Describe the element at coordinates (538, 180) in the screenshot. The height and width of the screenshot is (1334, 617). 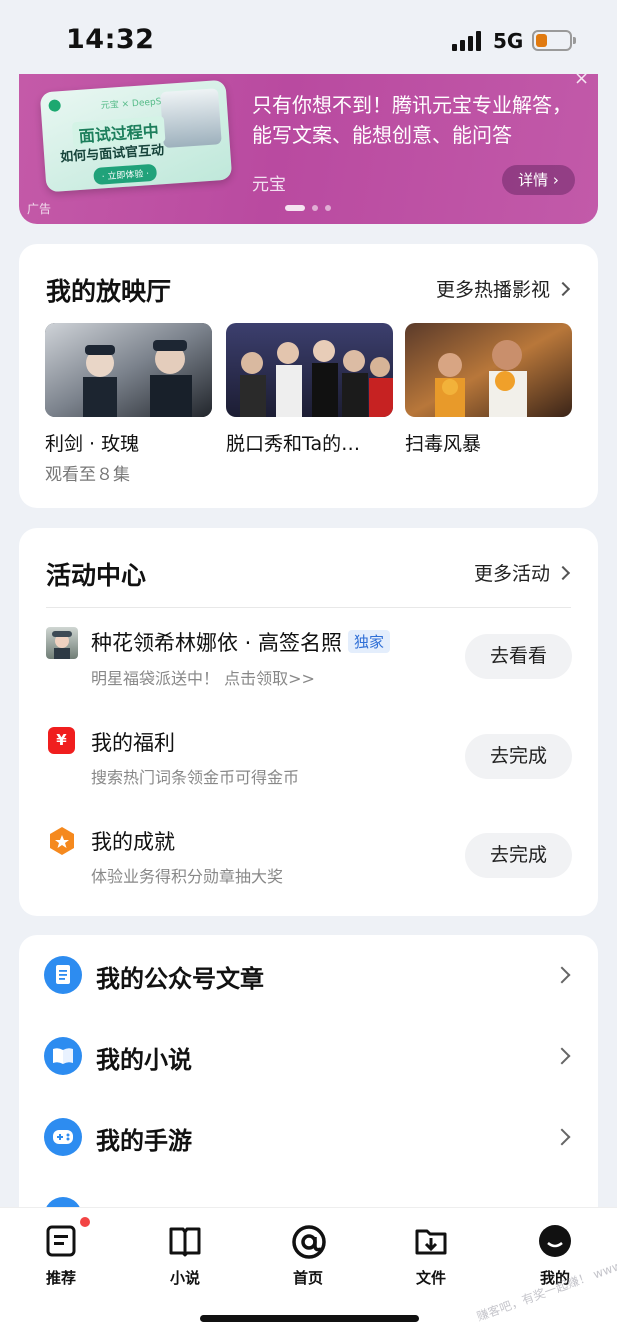
I see `ad-detail-button: 详情 ›` at that location.